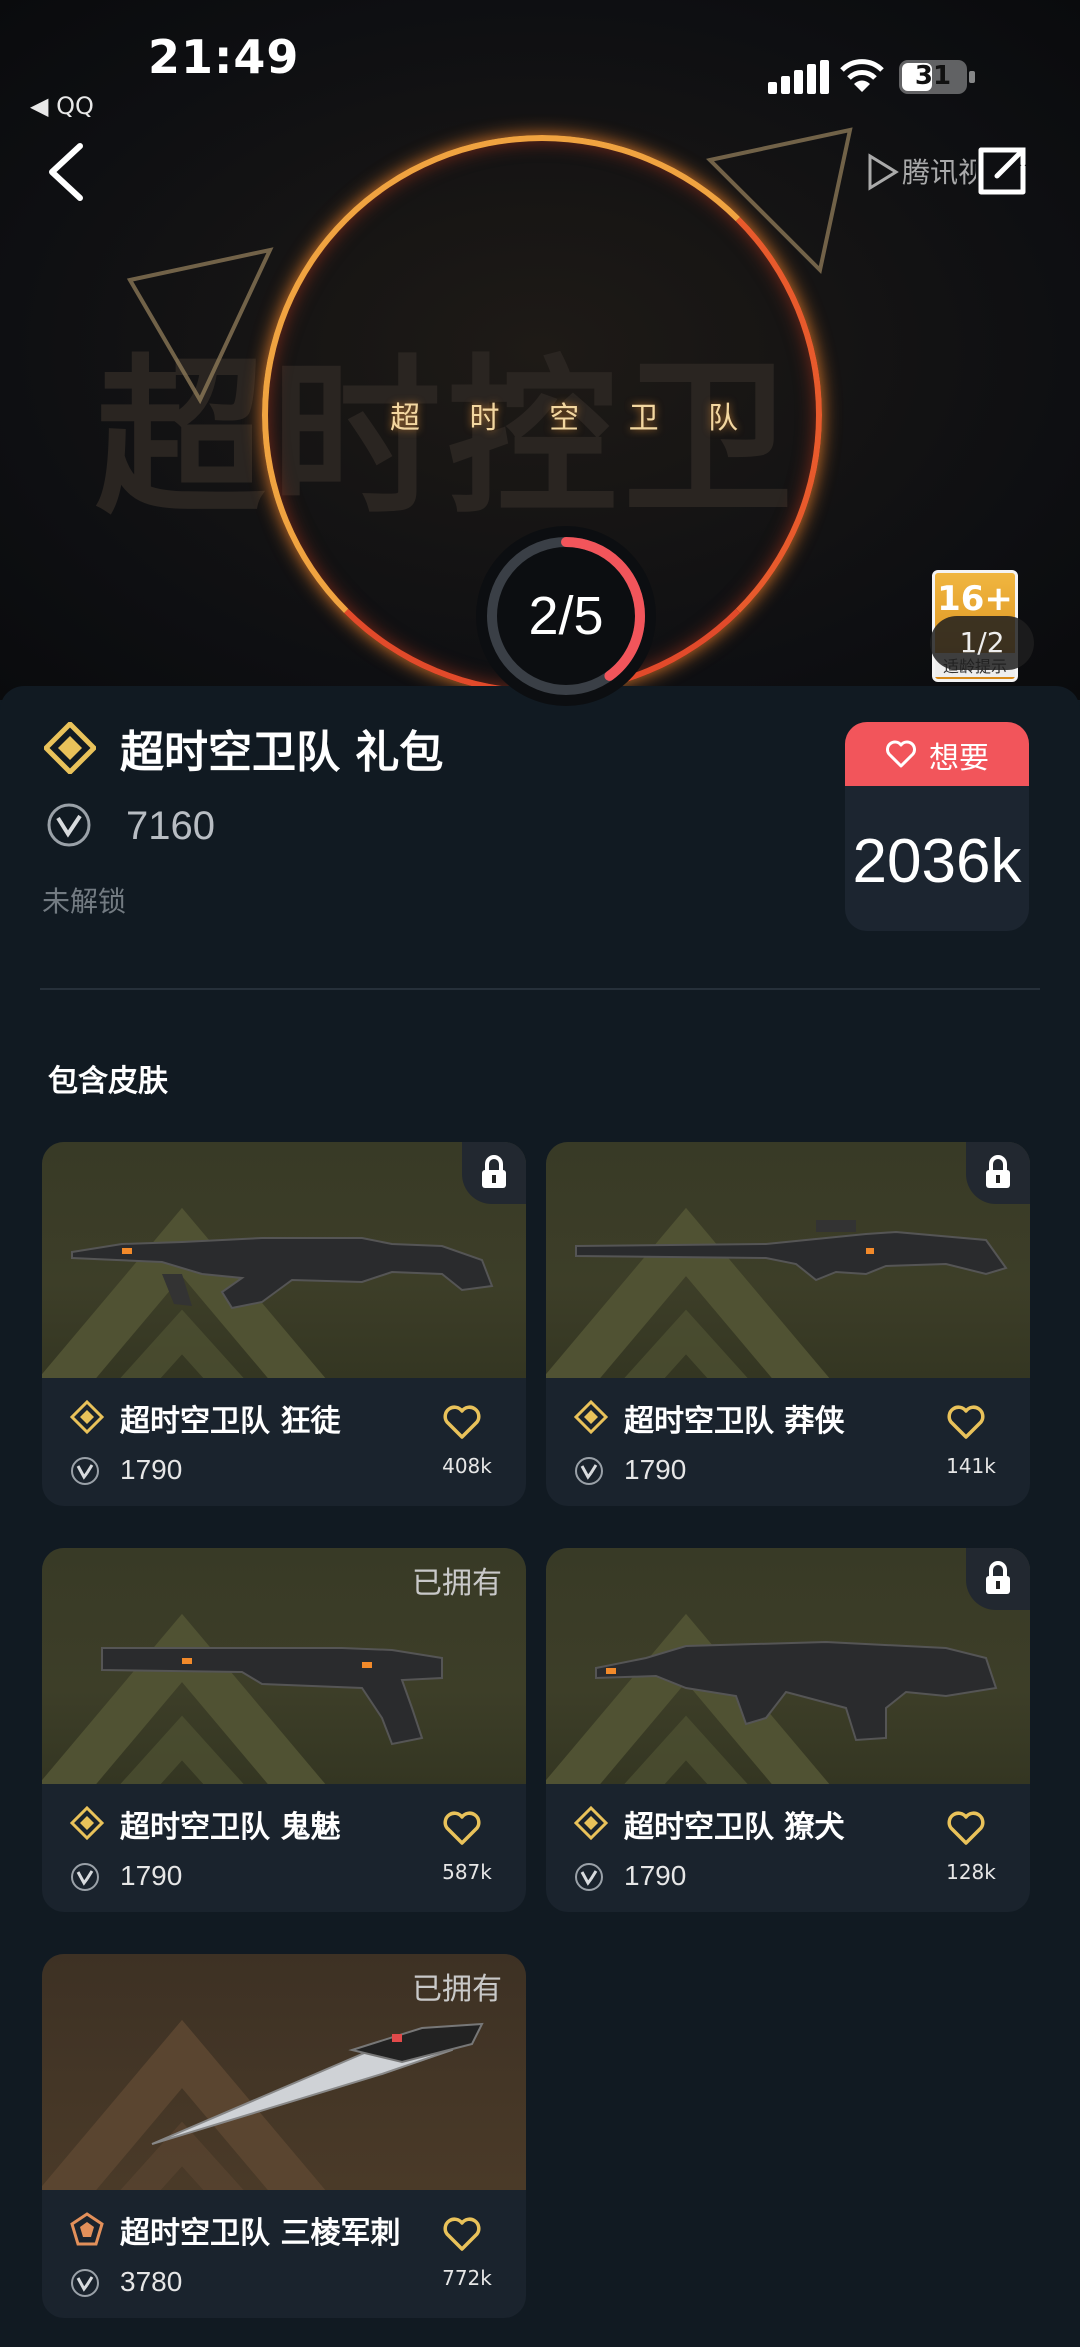  Describe the element at coordinates (1002, 171) in the screenshot. I see `share-icon` at that location.